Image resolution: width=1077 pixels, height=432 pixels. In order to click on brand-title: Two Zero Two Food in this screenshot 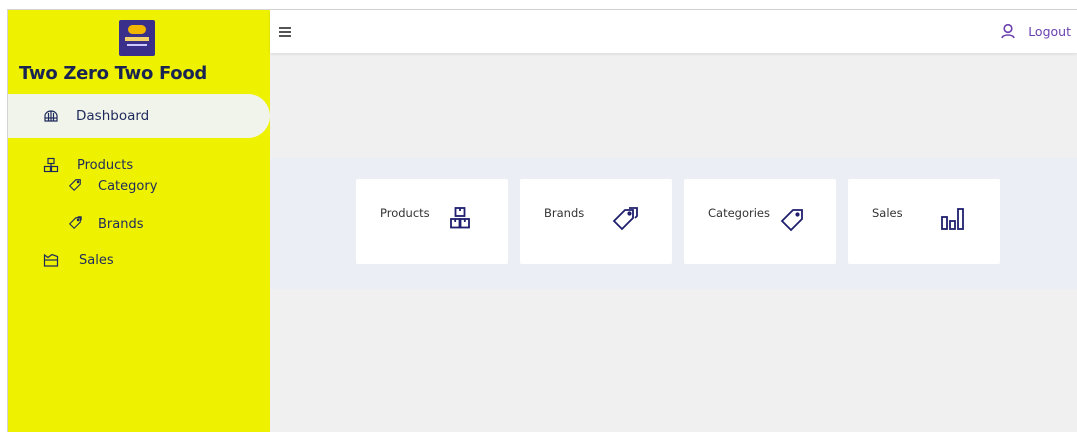, I will do `click(113, 73)`.